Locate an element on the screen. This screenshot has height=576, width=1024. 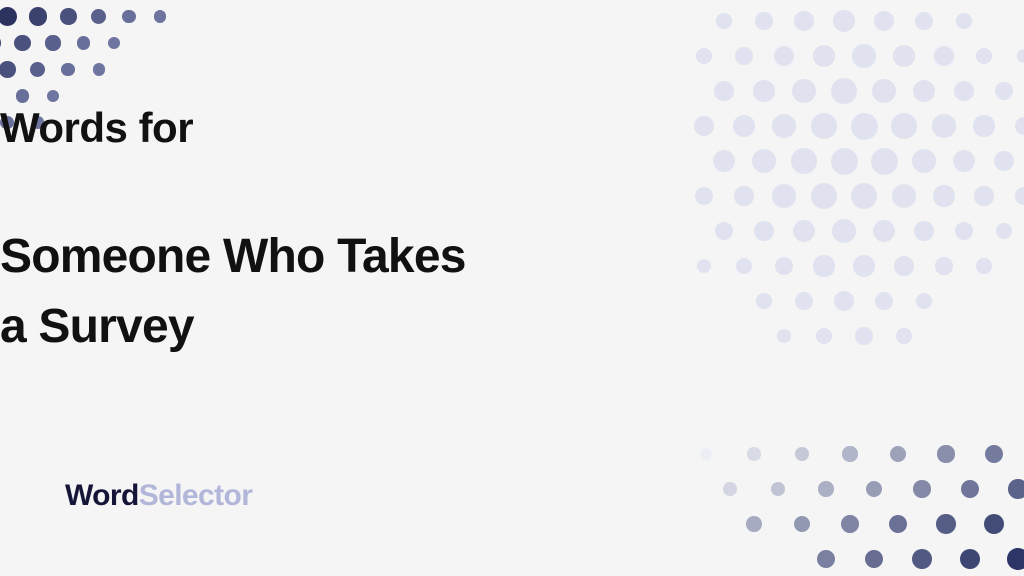
brand-logo-secondary: Selector is located at coordinates (195, 495).